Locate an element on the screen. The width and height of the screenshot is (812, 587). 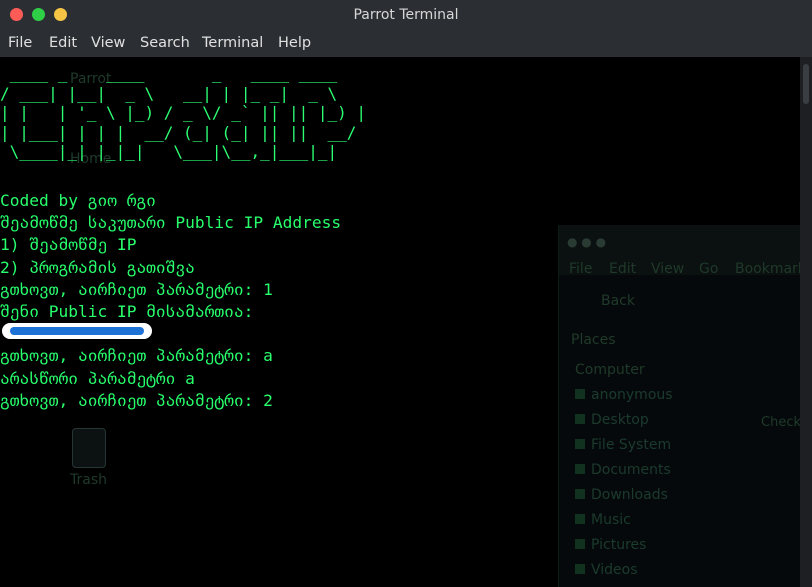
ghost-fm-check: Check is located at coordinates (780, 422).